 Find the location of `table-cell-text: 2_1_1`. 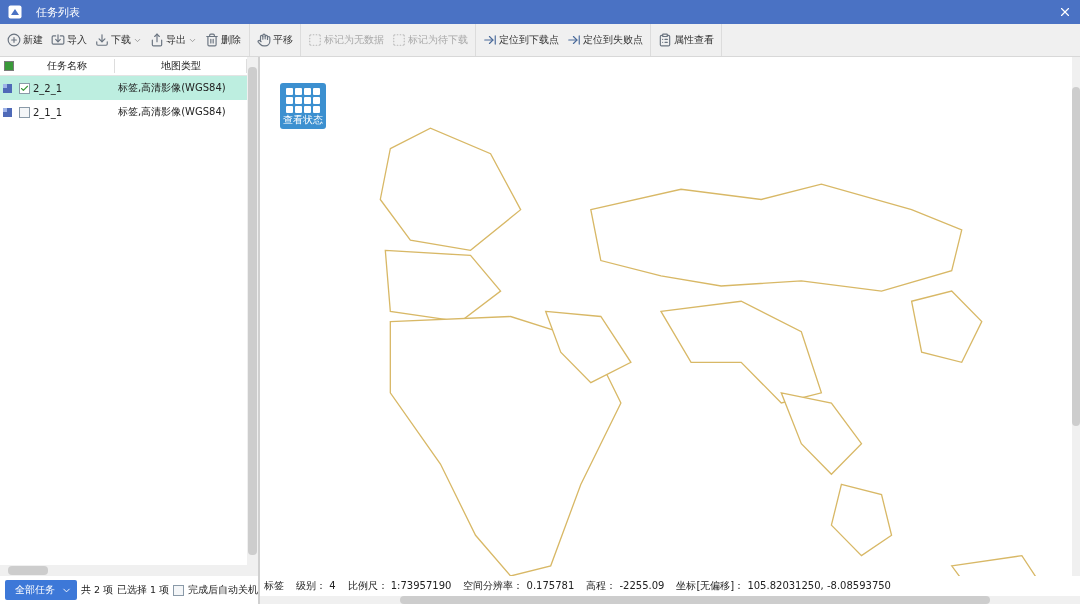

table-cell-text: 2_1_1 is located at coordinates (48, 112).